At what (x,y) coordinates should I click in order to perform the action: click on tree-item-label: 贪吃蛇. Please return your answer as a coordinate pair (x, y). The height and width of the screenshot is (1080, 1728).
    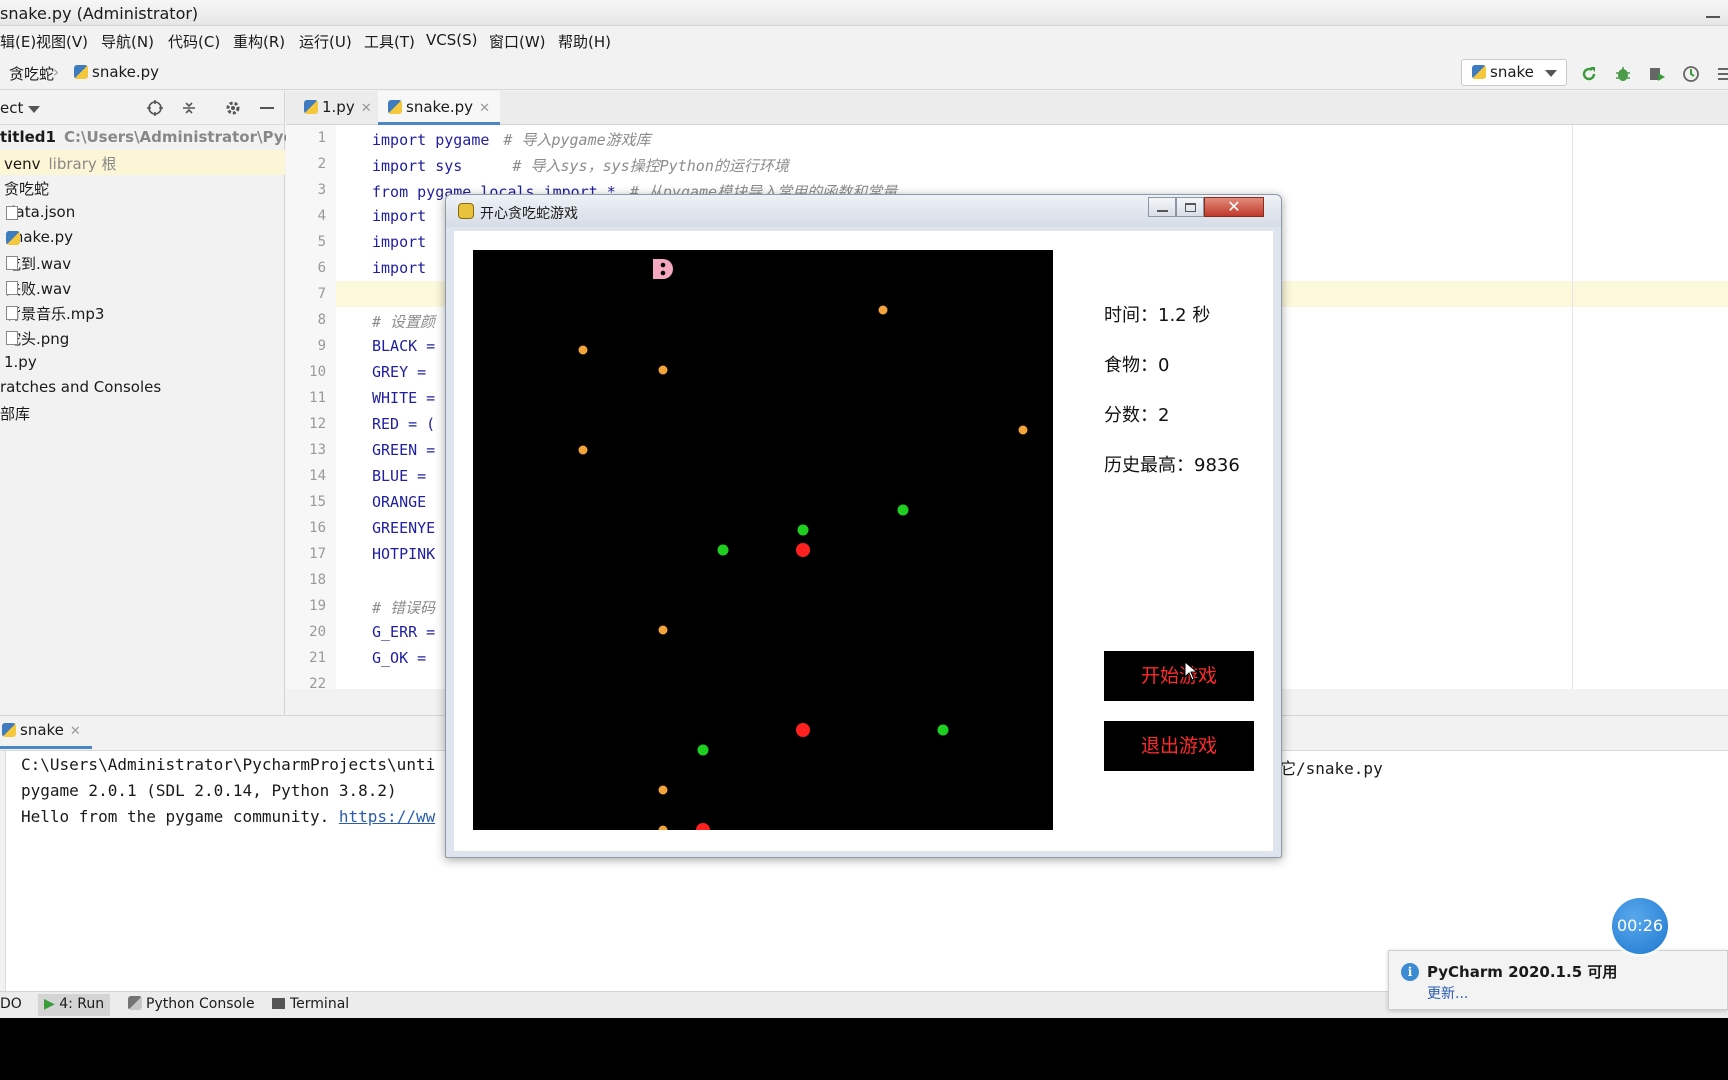
    Looking at the image, I should click on (27, 189).